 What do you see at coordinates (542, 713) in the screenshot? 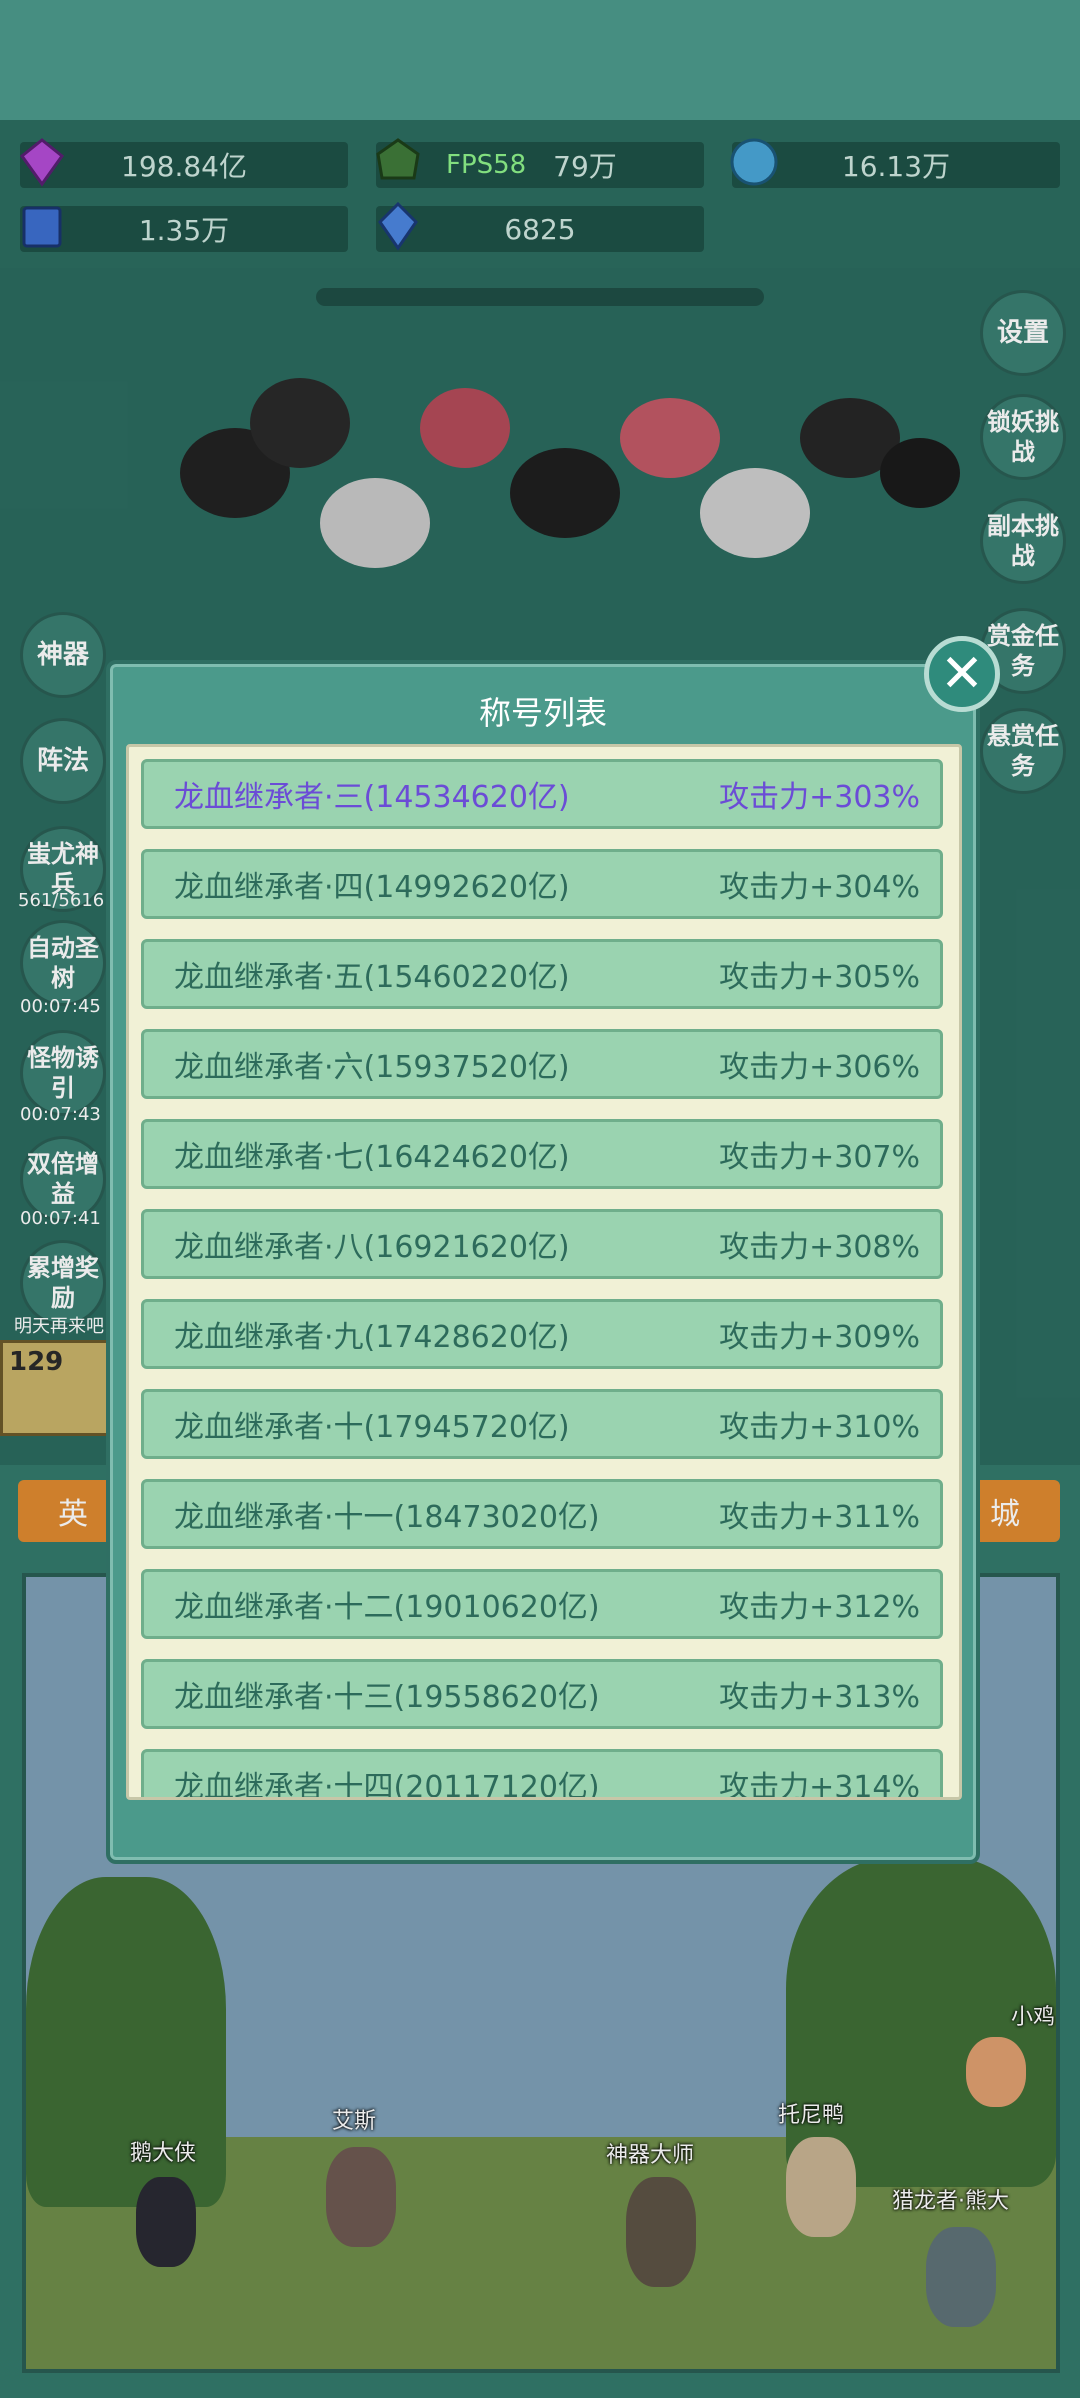
I see `dialog-title: 称号列表` at bounding box center [542, 713].